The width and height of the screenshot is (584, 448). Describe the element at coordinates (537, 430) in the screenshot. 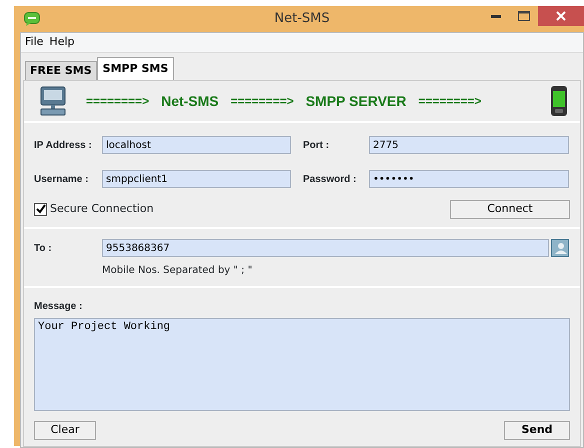

I see `send-button: Send` at that location.